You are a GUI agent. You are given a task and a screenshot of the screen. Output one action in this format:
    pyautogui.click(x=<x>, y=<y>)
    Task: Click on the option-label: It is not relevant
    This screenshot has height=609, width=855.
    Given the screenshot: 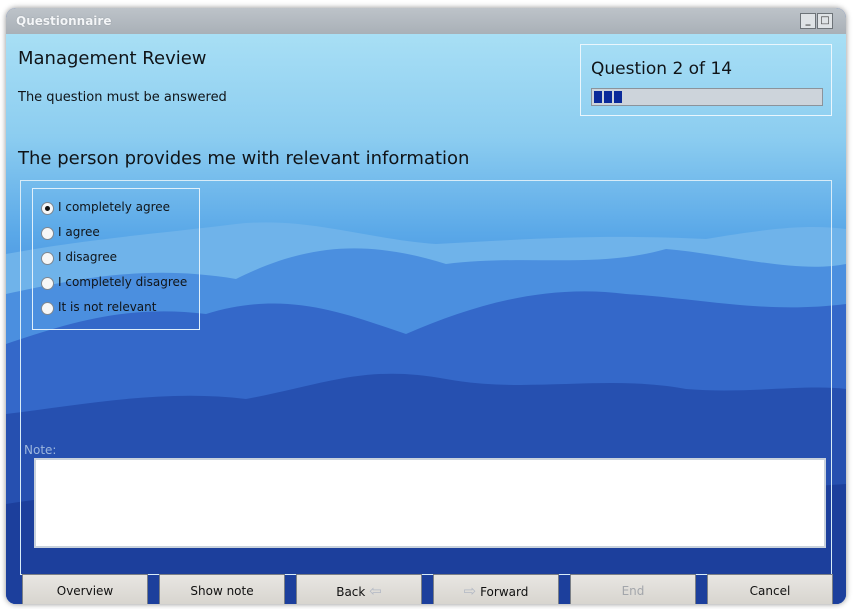 What is the action you would take?
    pyautogui.click(x=107, y=307)
    